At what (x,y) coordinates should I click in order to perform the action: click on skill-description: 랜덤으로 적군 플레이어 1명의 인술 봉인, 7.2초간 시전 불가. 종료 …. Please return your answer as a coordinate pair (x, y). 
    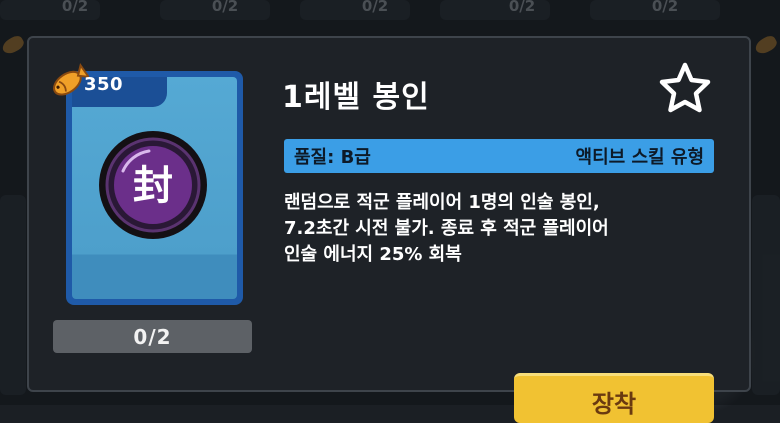
    Looking at the image, I should click on (504, 229).